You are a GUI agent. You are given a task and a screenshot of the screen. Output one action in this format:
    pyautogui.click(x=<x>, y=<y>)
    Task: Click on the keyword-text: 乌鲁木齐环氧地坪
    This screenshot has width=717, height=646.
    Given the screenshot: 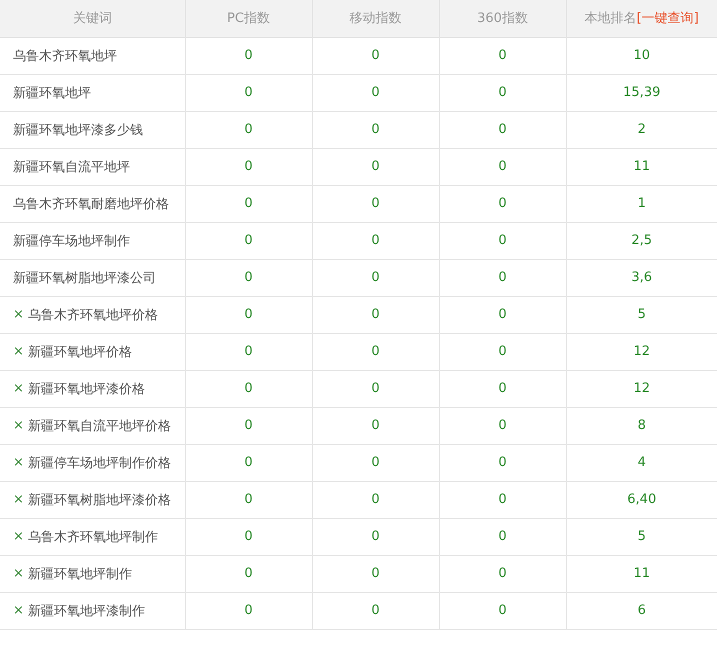 What is the action you would take?
    pyautogui.click(x=65, y=56)
    